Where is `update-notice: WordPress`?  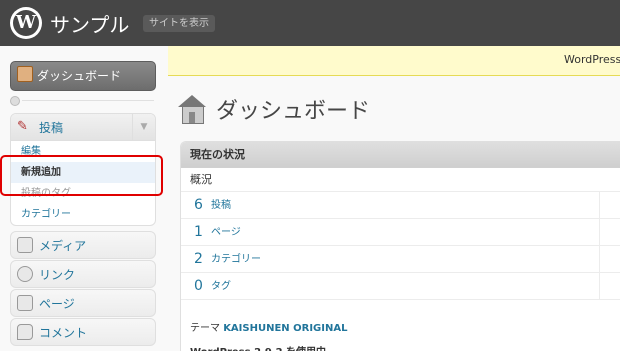 update-notice: WordPress is located at coordinates (394, 61).